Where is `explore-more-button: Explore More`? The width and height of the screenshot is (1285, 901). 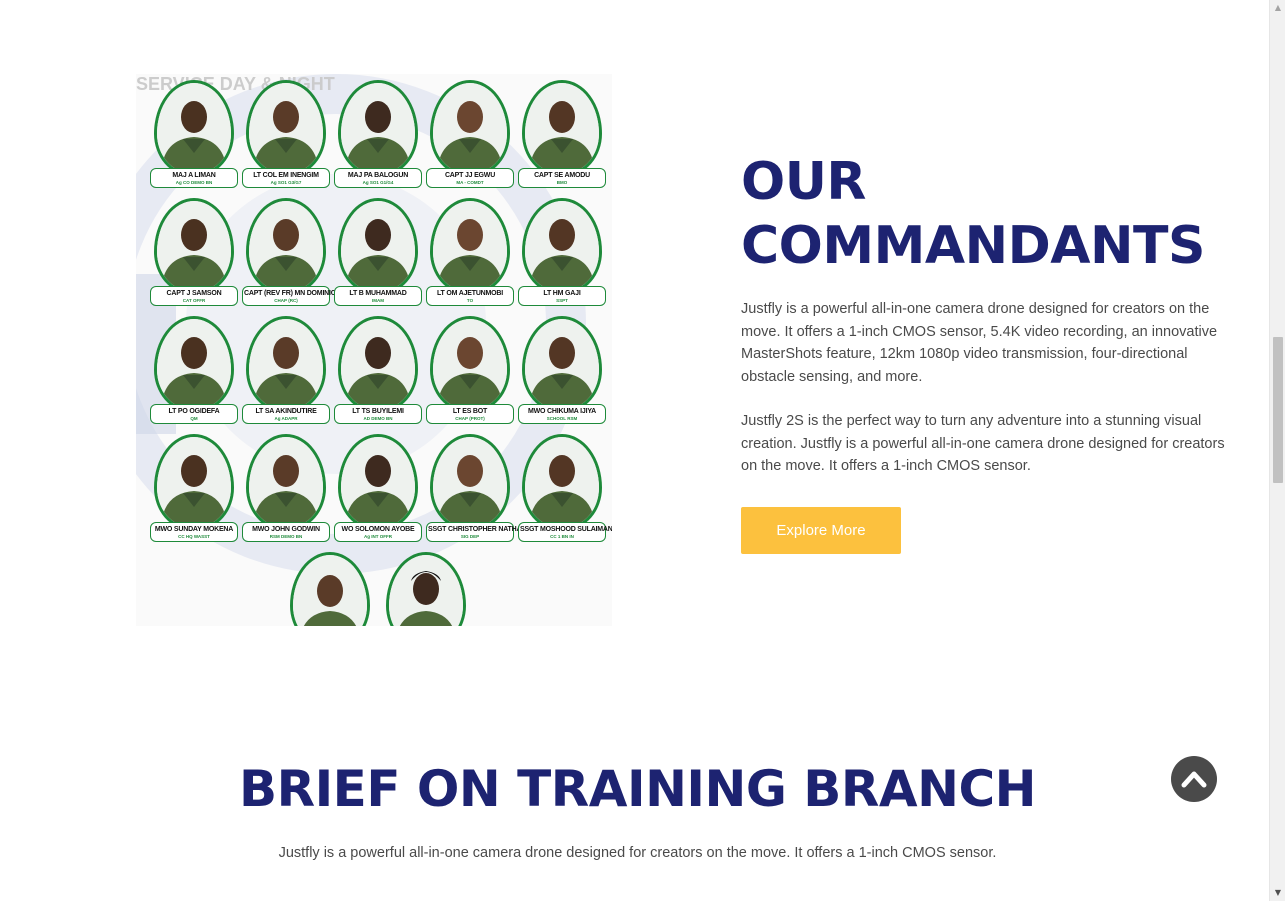
explore-more-button: Explore More is located at coordinates (821, 530).